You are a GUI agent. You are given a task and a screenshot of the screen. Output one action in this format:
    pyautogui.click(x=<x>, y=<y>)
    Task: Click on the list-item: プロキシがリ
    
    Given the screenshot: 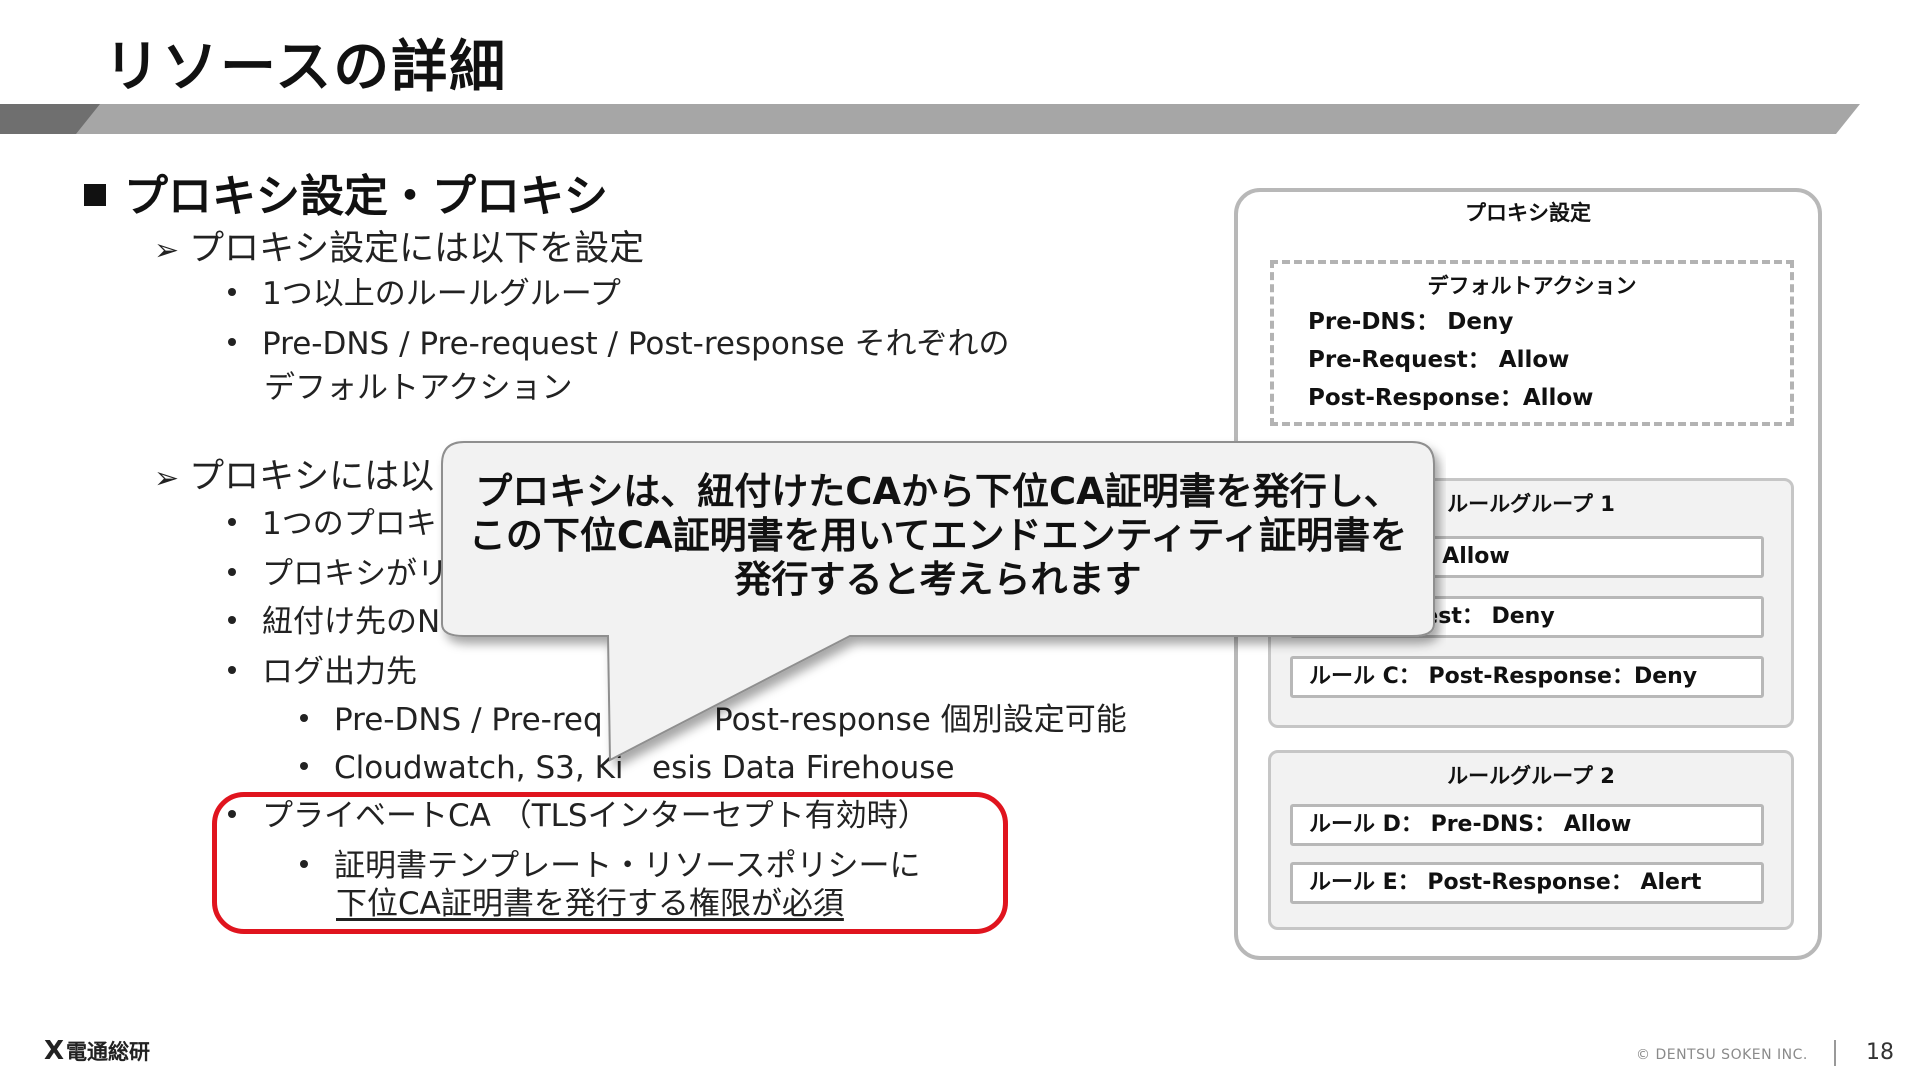 What is the action you would take?
    pyautogui.click(x=338, y=574)
    